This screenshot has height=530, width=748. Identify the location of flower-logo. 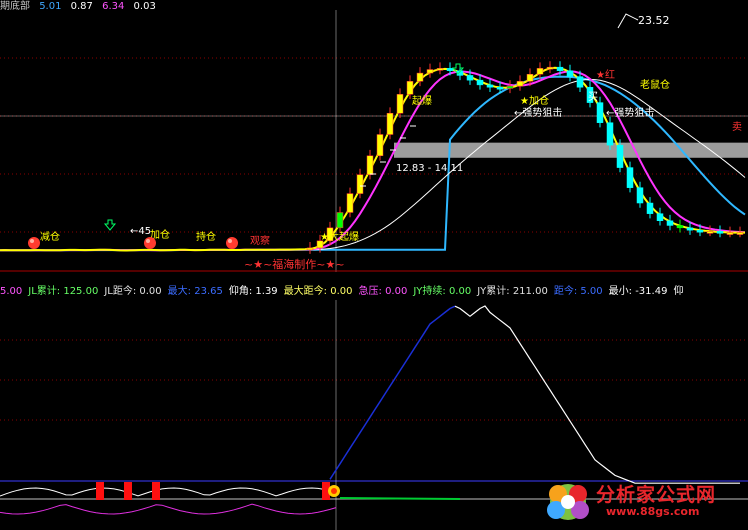
(568, 502).